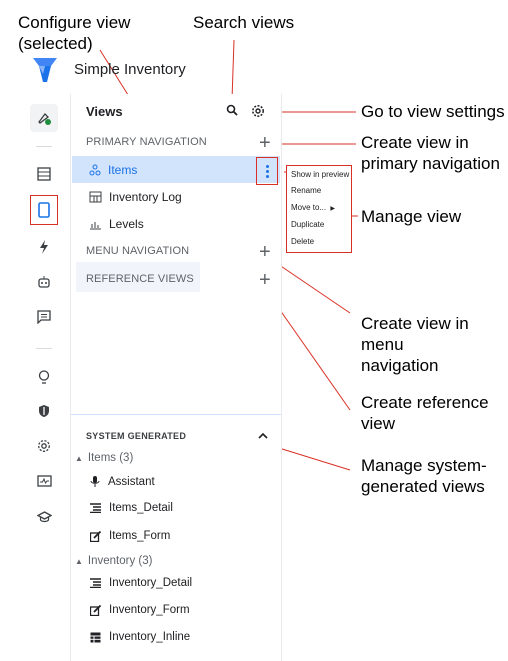  What do you see at coordinates (307, 224) in the screenshot?
I see `menu-item-duplicate: Duplicate` at bounding box center [307, 224].